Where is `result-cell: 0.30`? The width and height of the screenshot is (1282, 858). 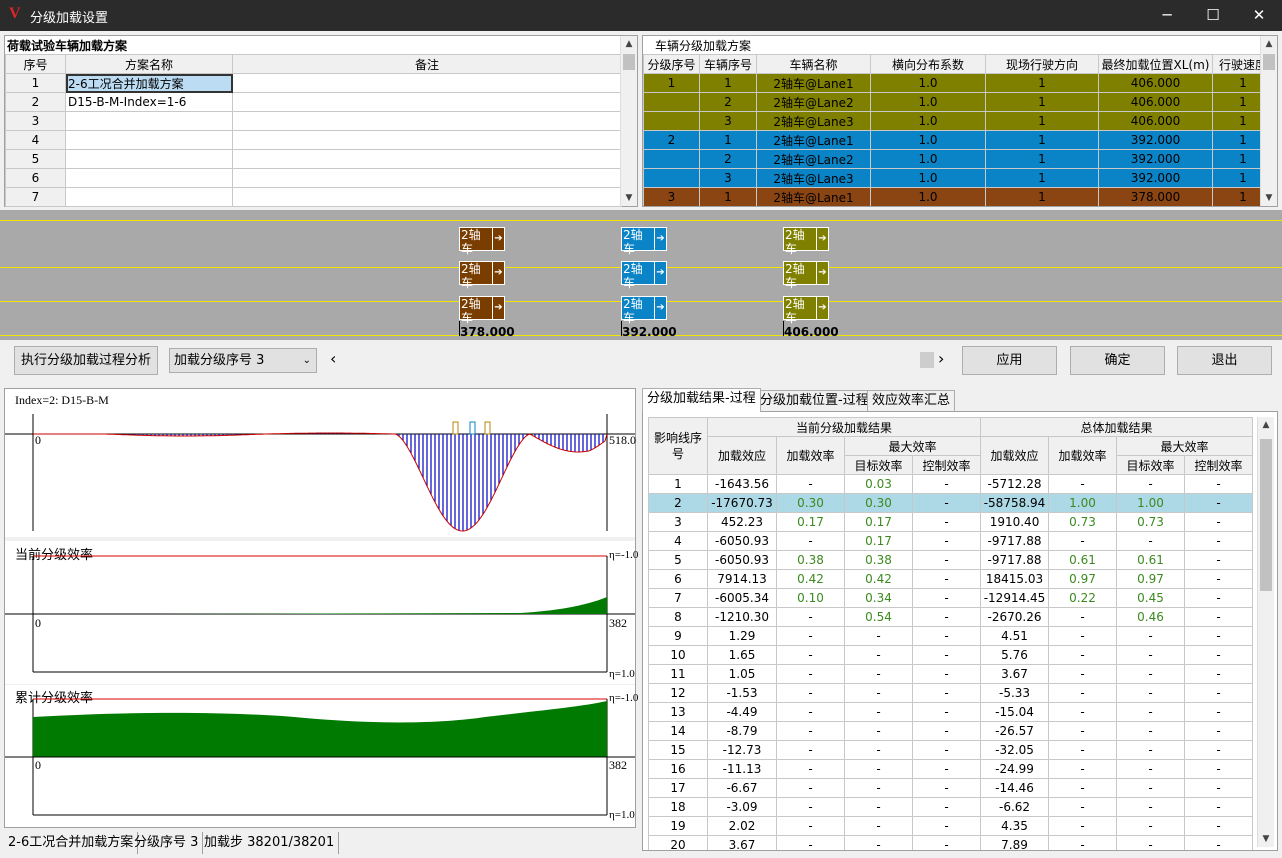 result-cell: 0.30 is located at coordinates (810, 503).